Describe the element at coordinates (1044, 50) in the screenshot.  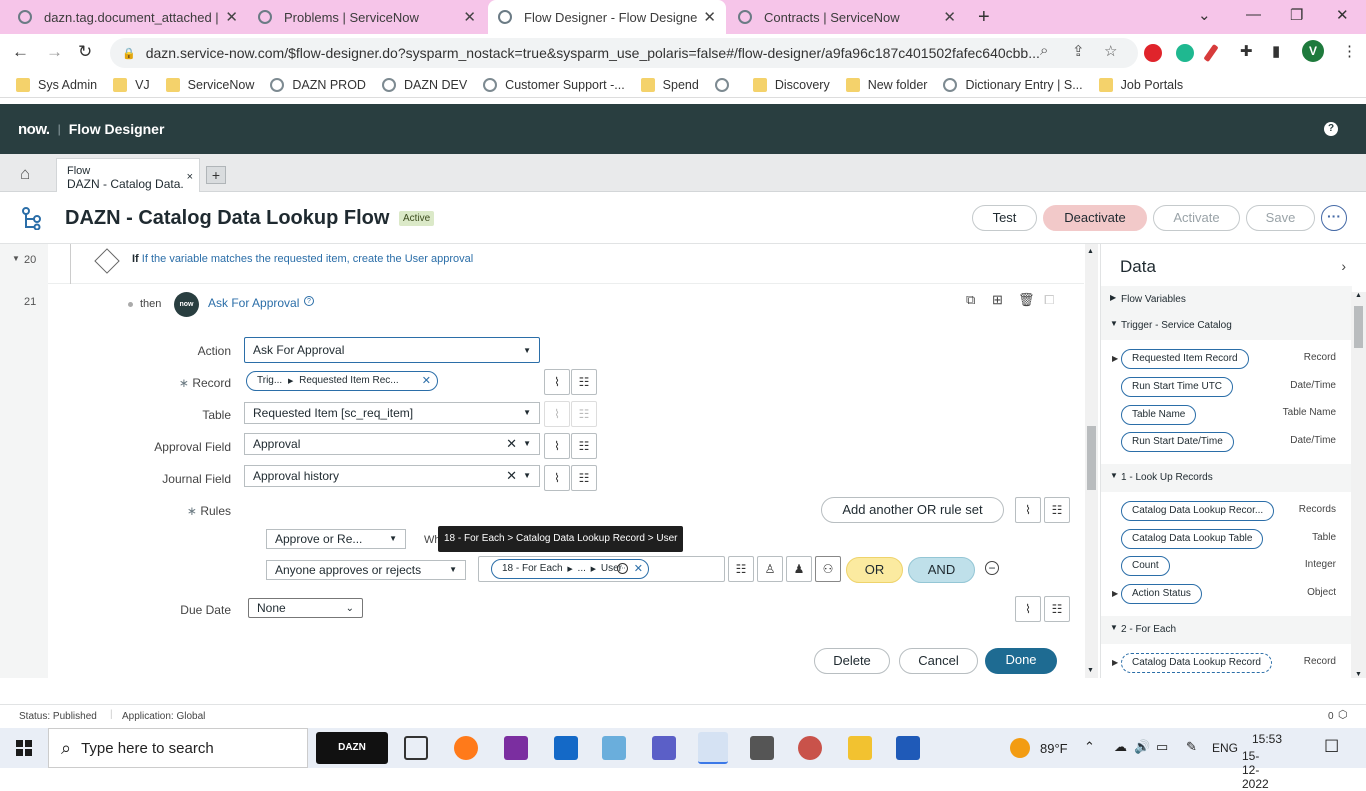
I see `zoom-icon: ⌕` at that location.